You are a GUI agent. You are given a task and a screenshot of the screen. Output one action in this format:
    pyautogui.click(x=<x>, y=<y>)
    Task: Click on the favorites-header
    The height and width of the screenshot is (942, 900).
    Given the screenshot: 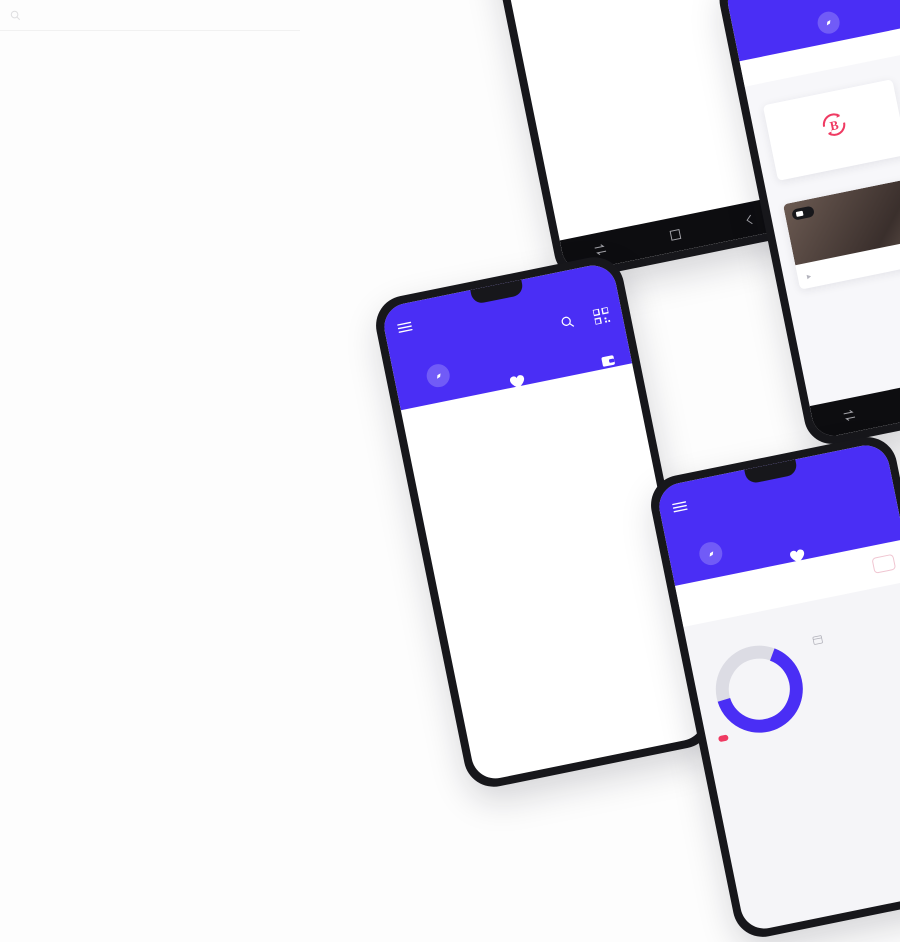 What is the action you would take?
    pyautogui.click(x=506, y=336)
    